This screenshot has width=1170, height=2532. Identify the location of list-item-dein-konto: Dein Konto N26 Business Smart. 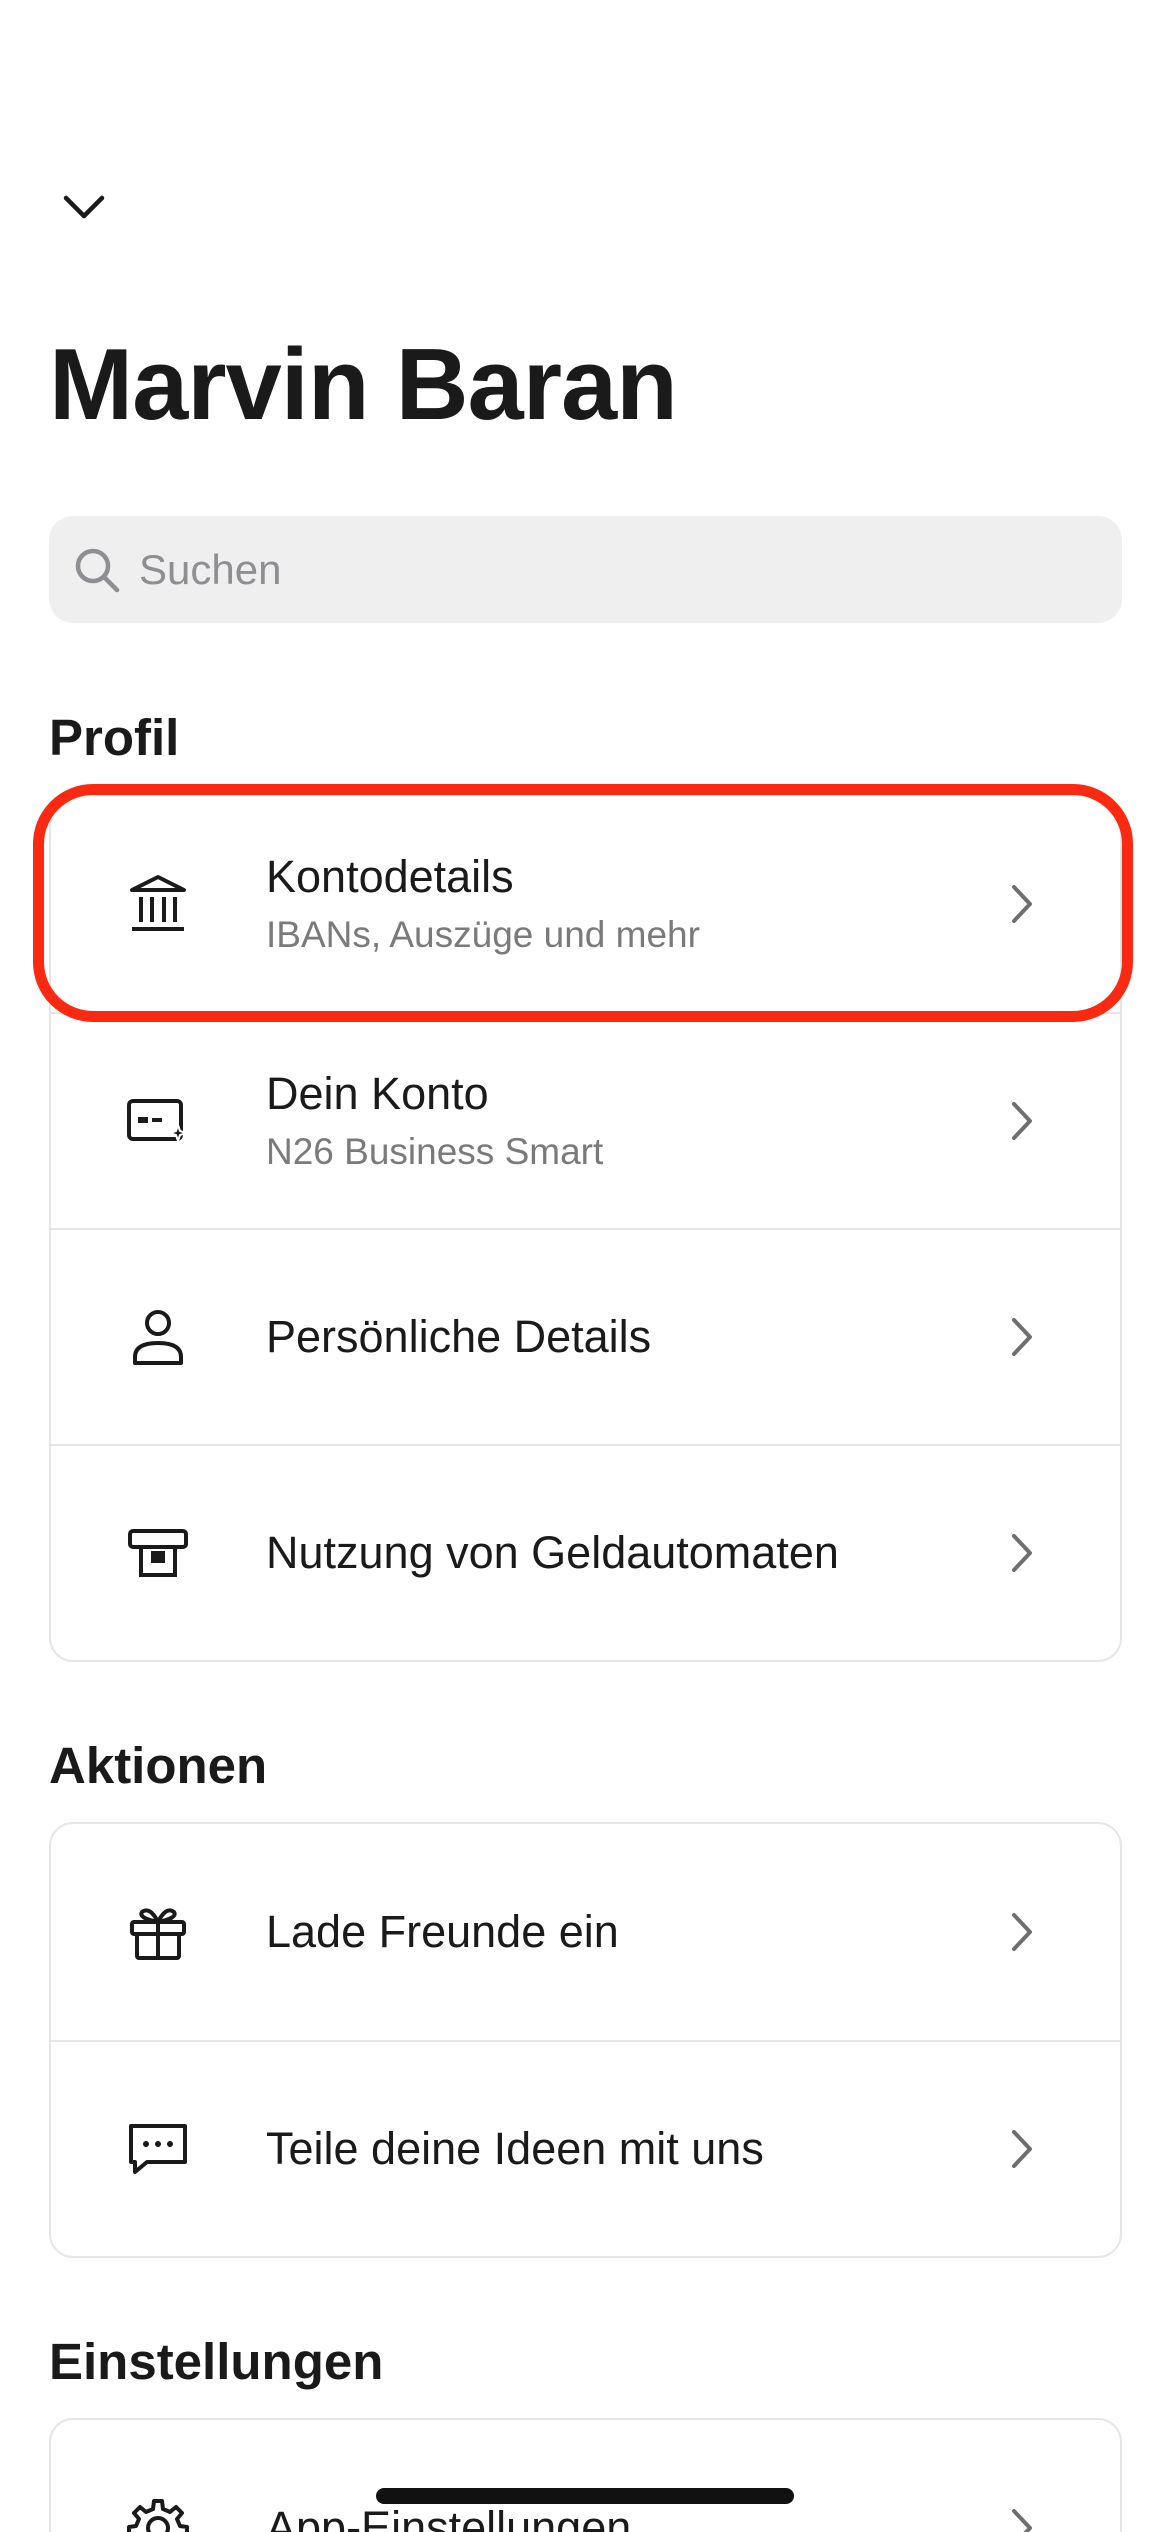
(585, 1120).